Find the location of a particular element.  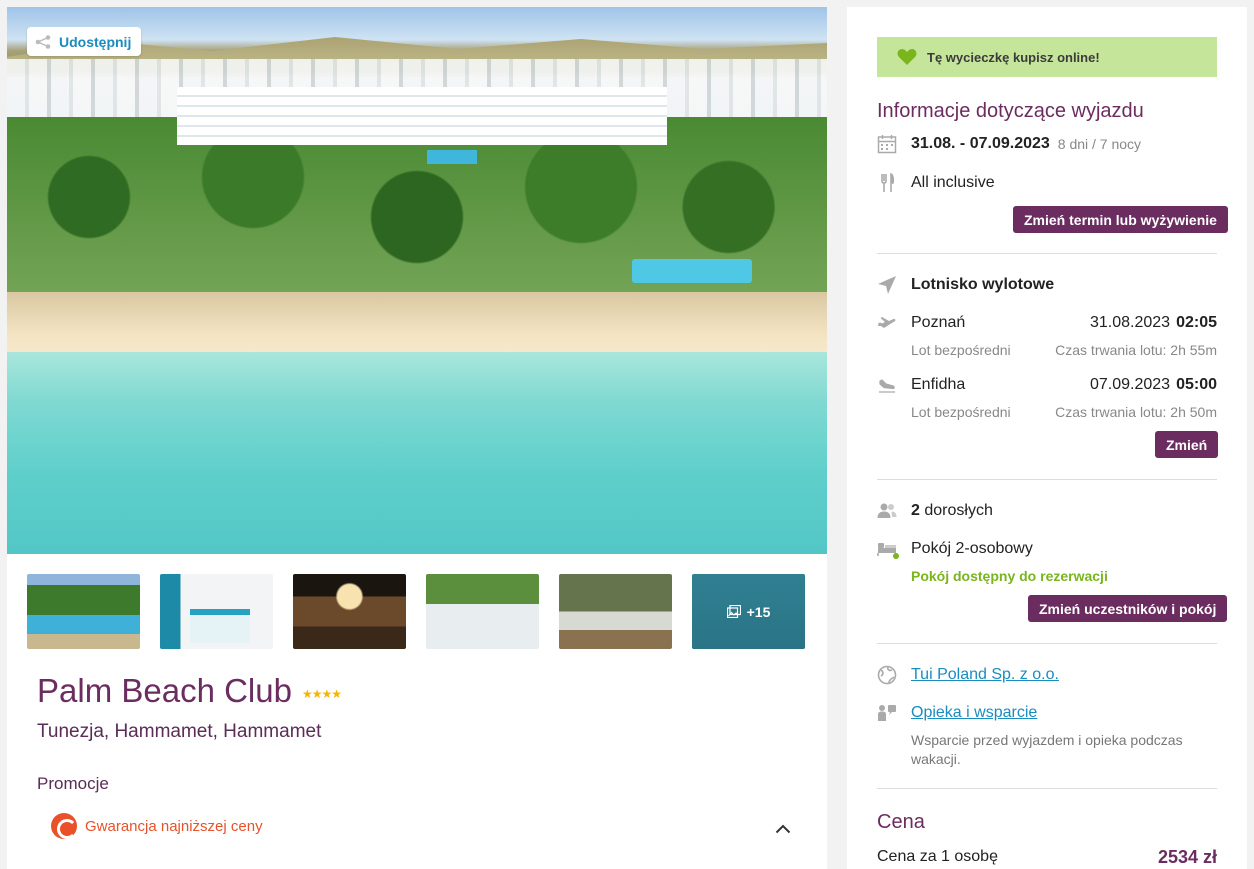

promo-icon is located at coordinates (64, 826).